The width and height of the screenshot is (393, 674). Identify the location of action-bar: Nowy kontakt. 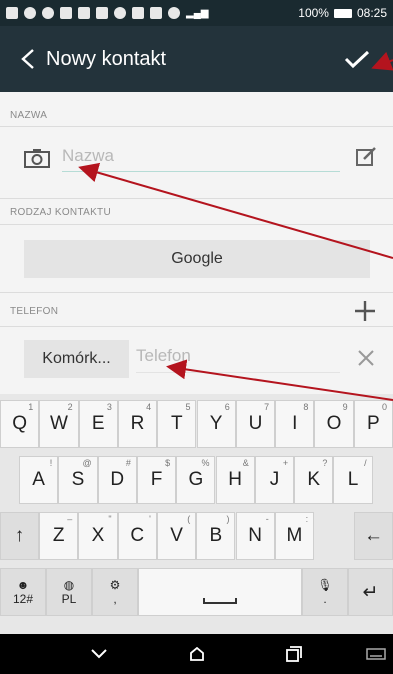
(196, 59).